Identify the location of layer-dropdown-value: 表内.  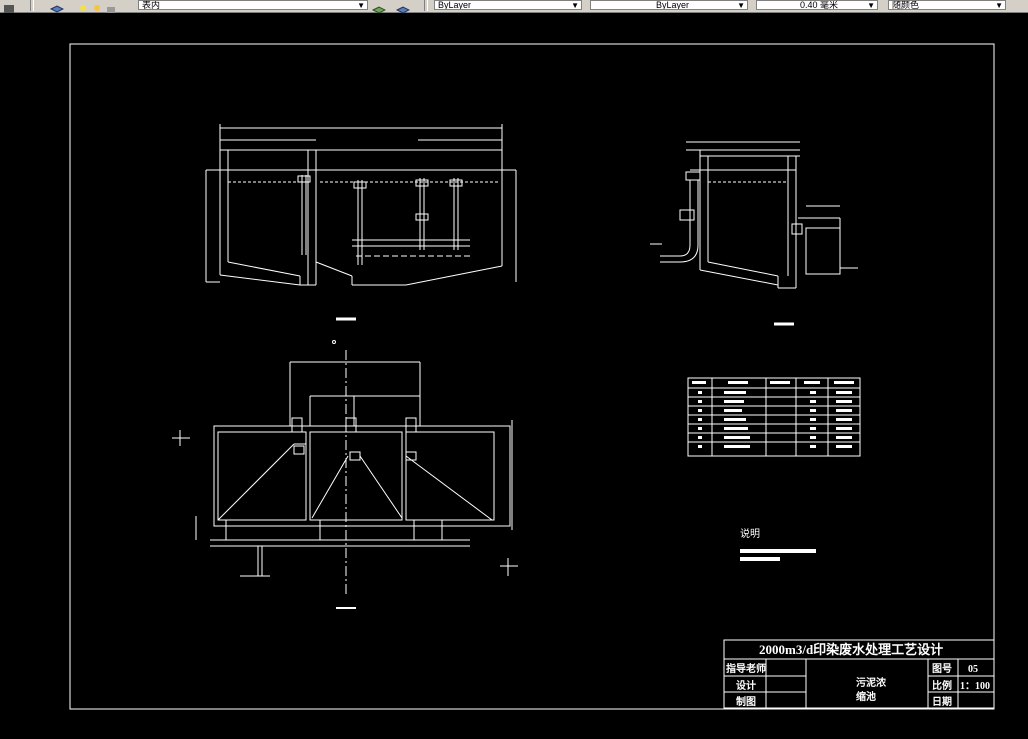
(151, 5).